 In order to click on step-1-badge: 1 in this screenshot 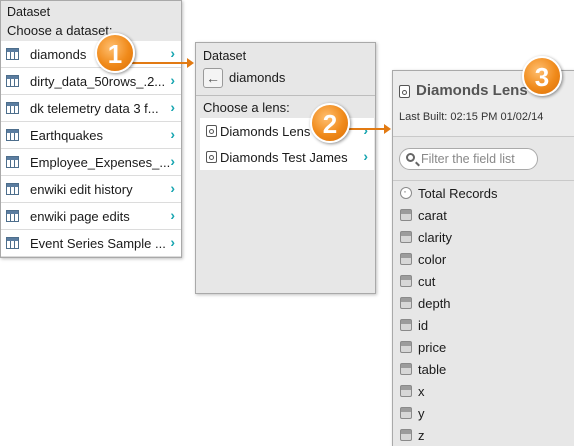, I will do `click(115, 53)`.